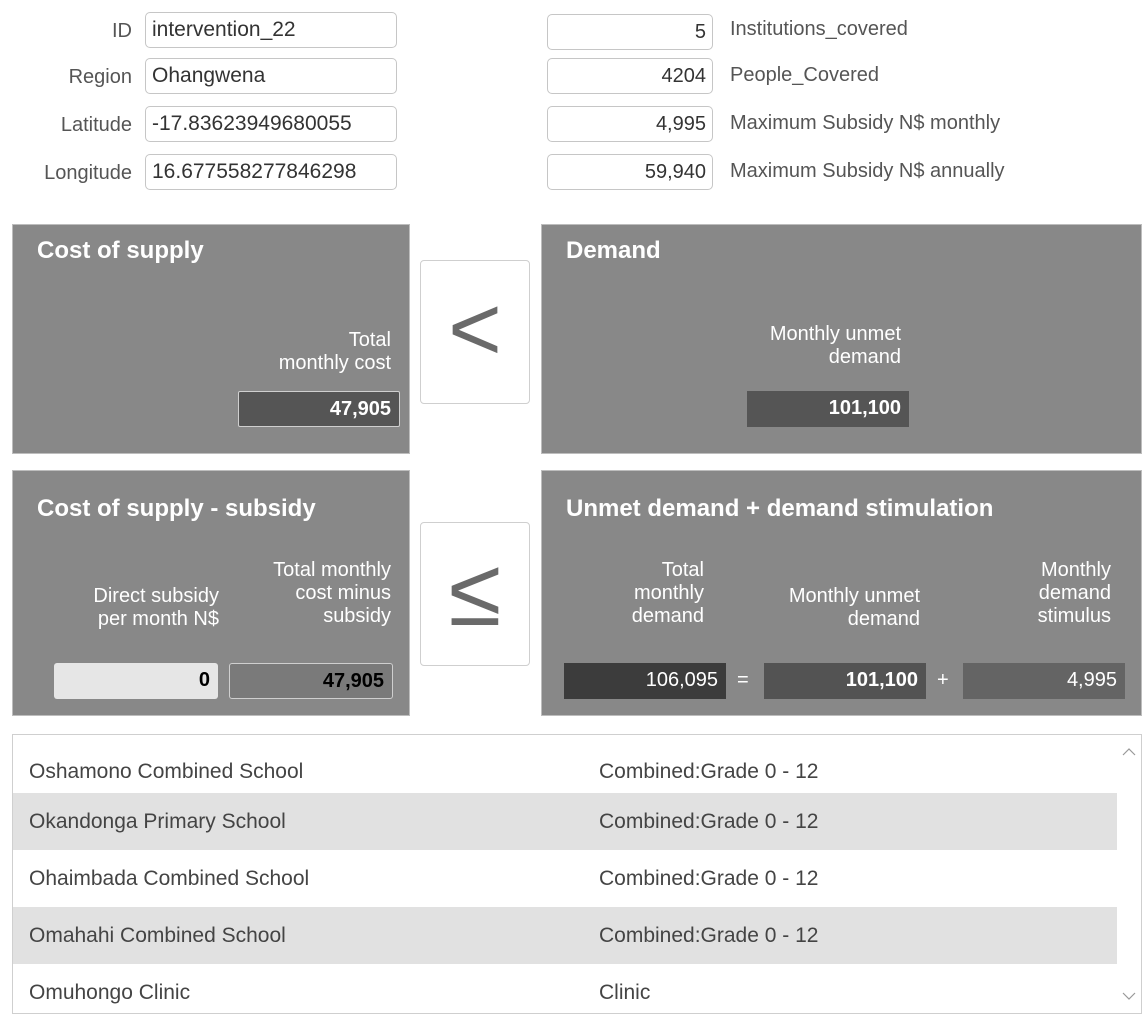  What do you see at coordinates (565, 988) in the screenshot?
I see `table-row: Omuhongo Clinic Clinic` at bounding box center [565, 988].